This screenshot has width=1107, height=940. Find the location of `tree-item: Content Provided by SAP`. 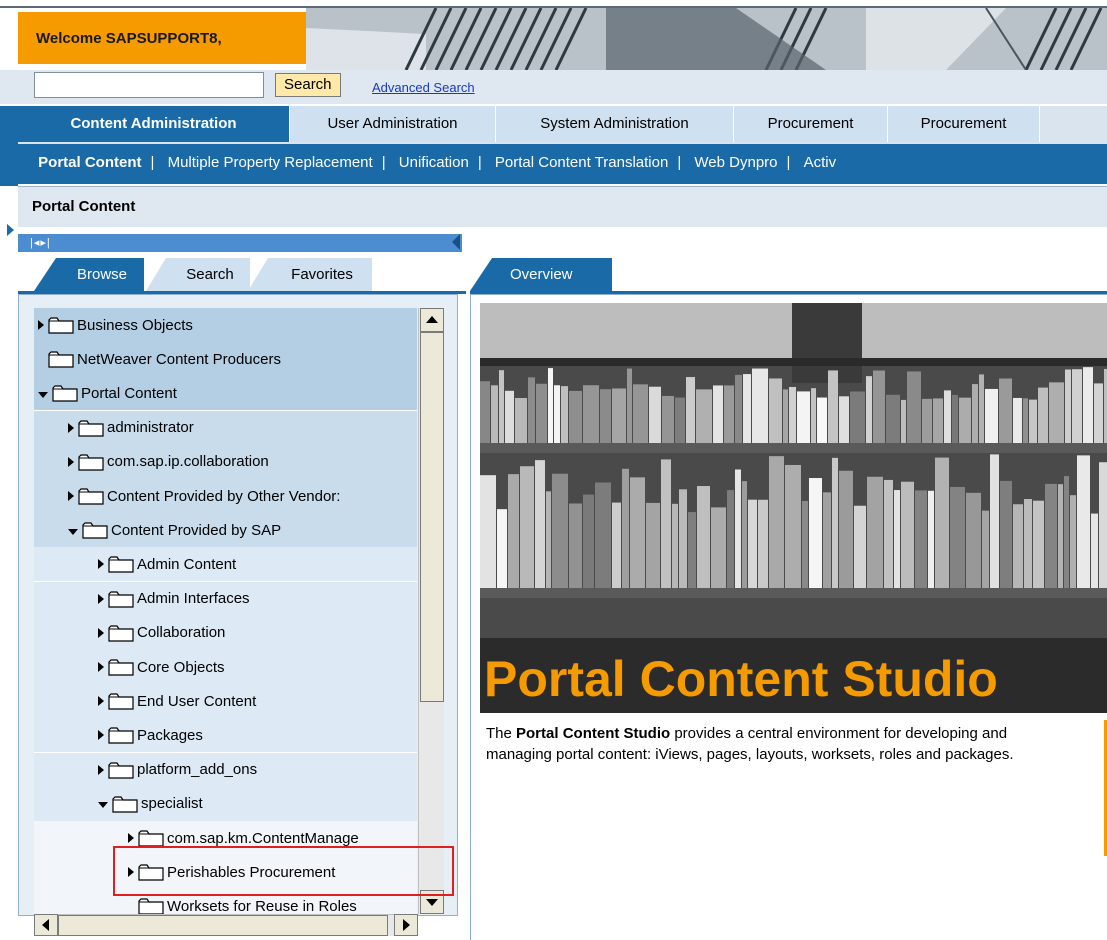

tree-item: Content Provided by SAP is located at coordinates (225, 530).